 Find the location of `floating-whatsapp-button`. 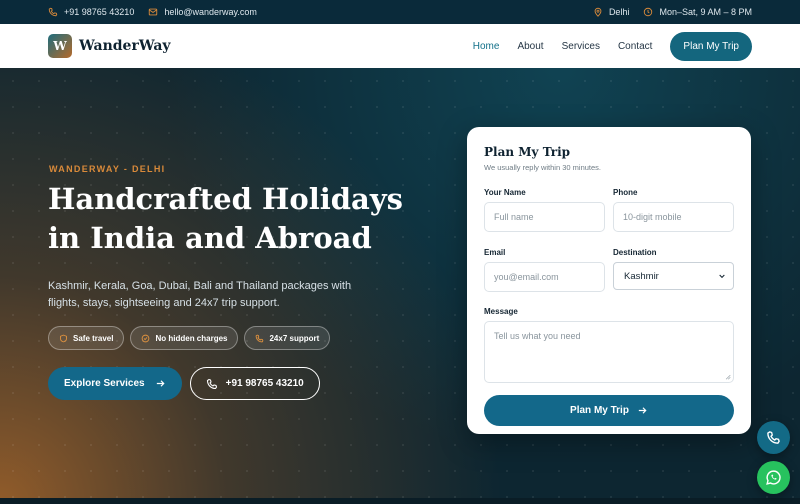

floating-whatsapp-button is located at coordinates (773, 477).